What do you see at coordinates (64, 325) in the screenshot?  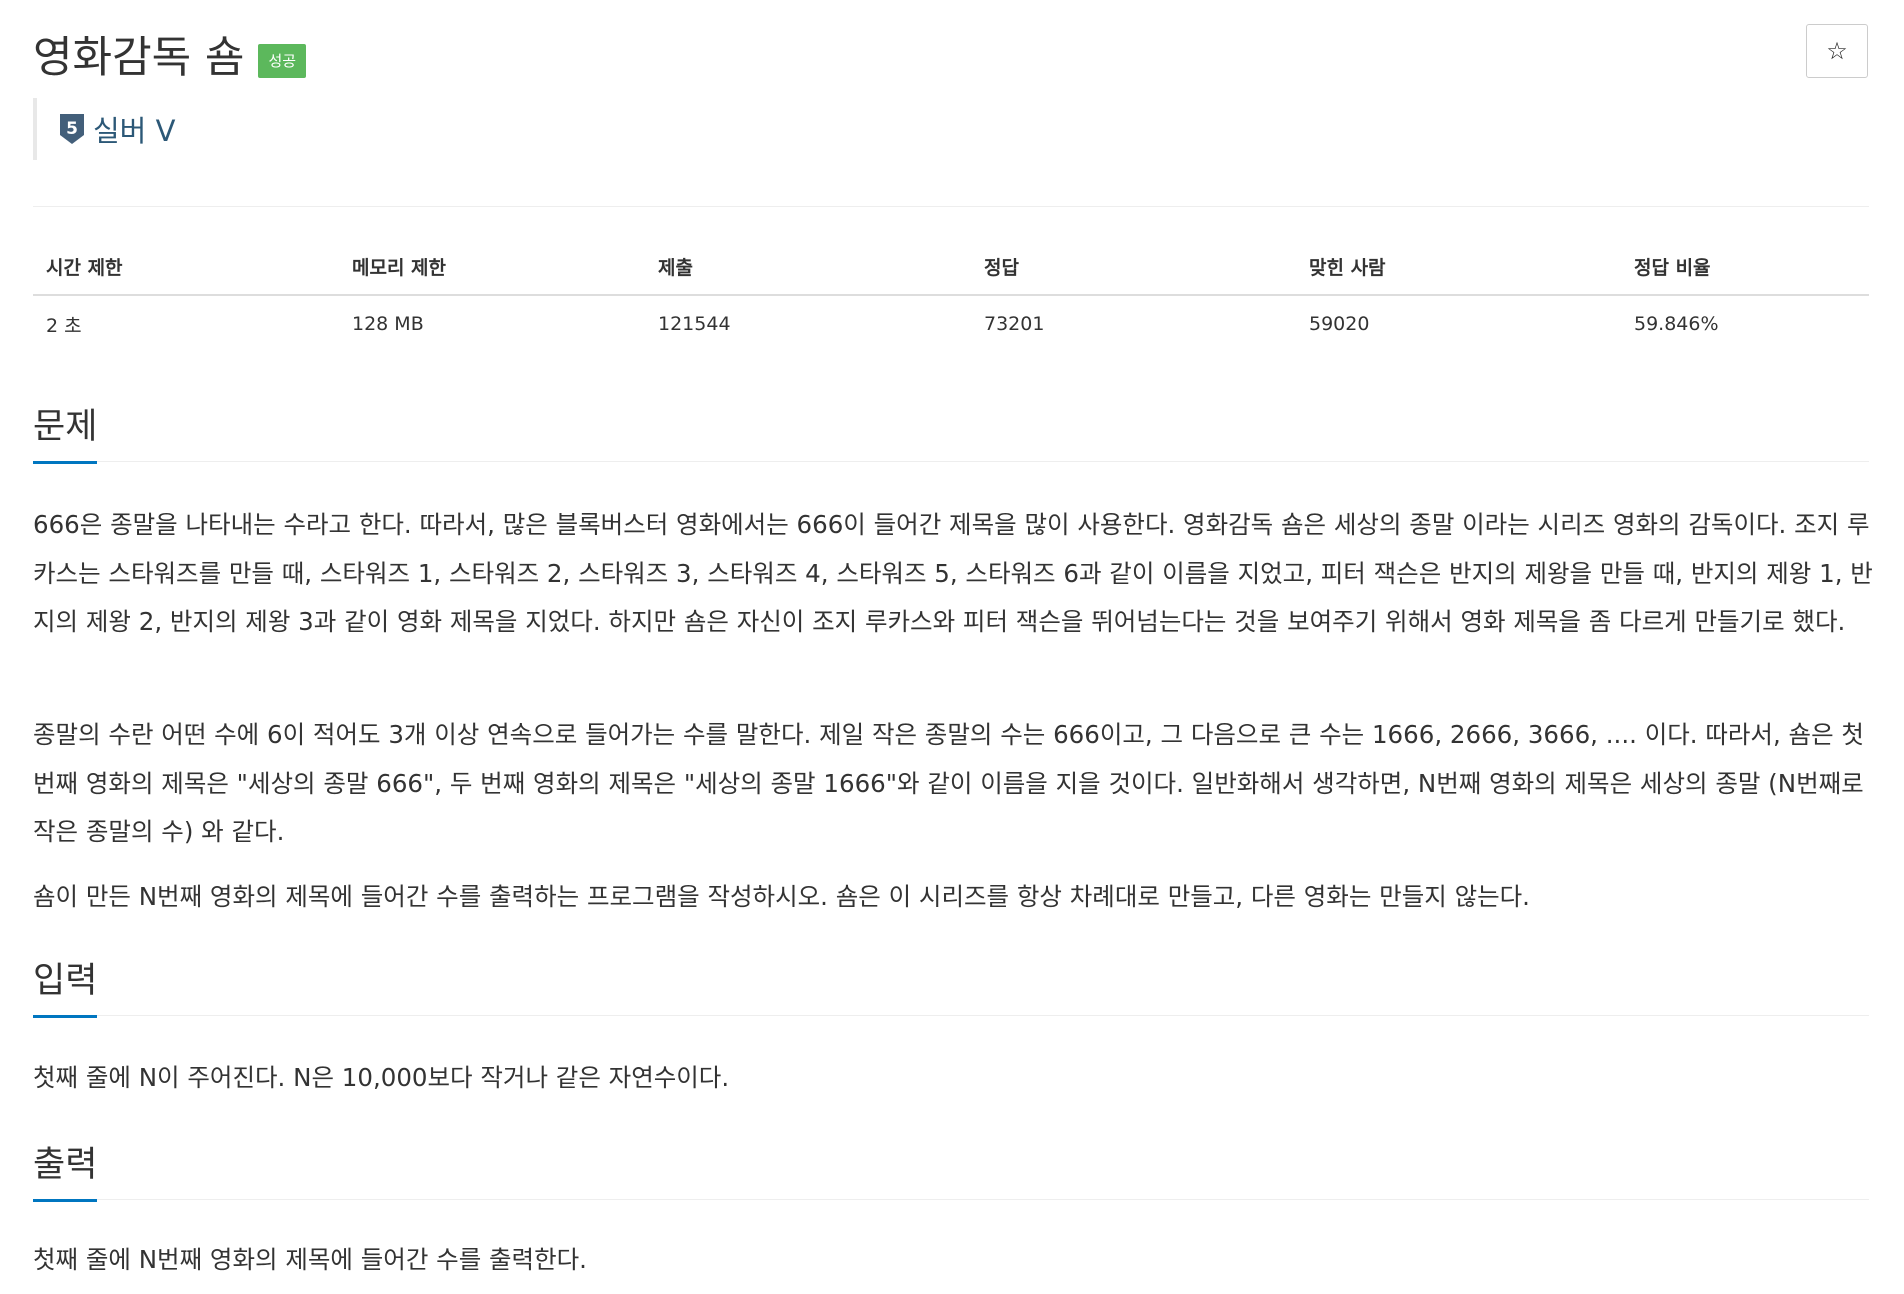 I see `time-limit-value: 2 초` at bounding box center [64, 325].